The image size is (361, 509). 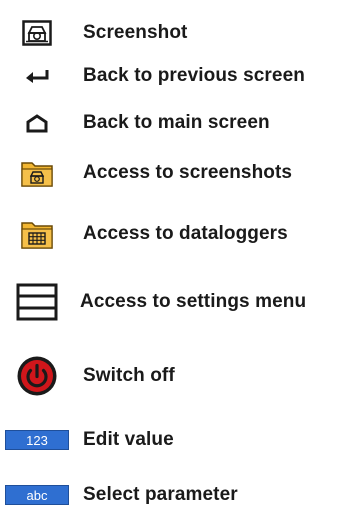 I want to click on home-icon-cell, so click(x=37, y=123).